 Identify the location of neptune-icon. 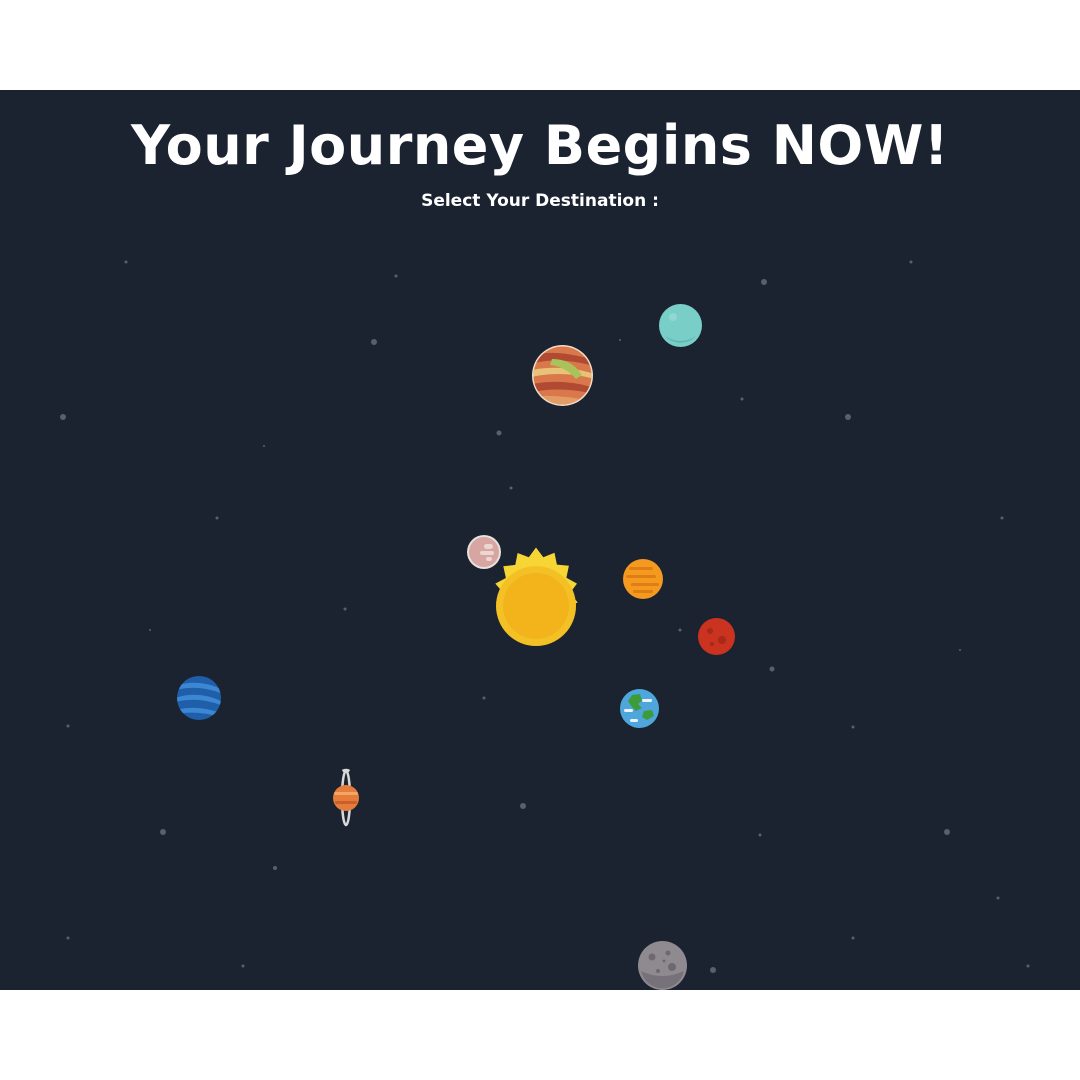
(199, 698).